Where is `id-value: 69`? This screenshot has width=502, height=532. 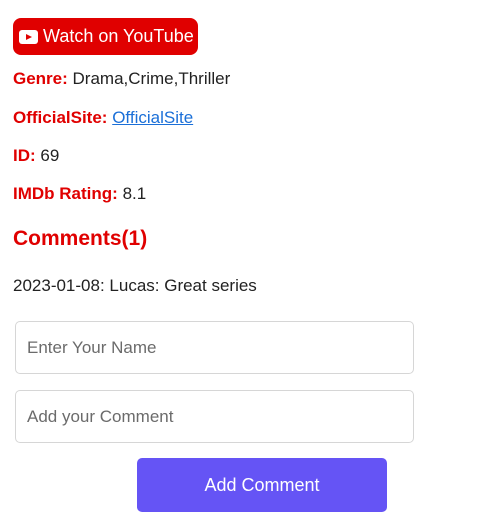 id-value: 69 is located at coordinates (50, 155).